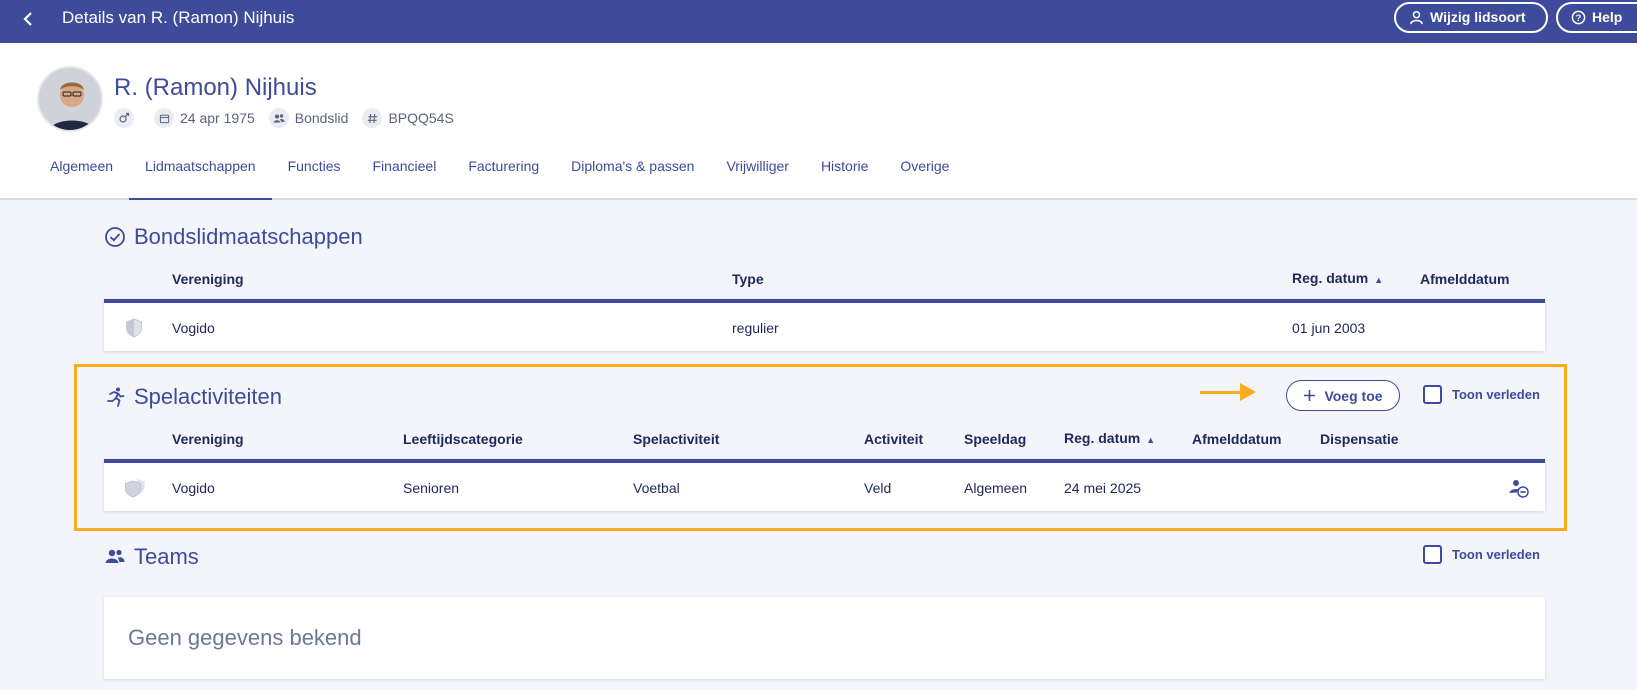 The height and width of the screenshot is (690, 1637). Describe the element at coordinates (748, 279) in the screenshot. I see `bond-header-type: Type` at that location.